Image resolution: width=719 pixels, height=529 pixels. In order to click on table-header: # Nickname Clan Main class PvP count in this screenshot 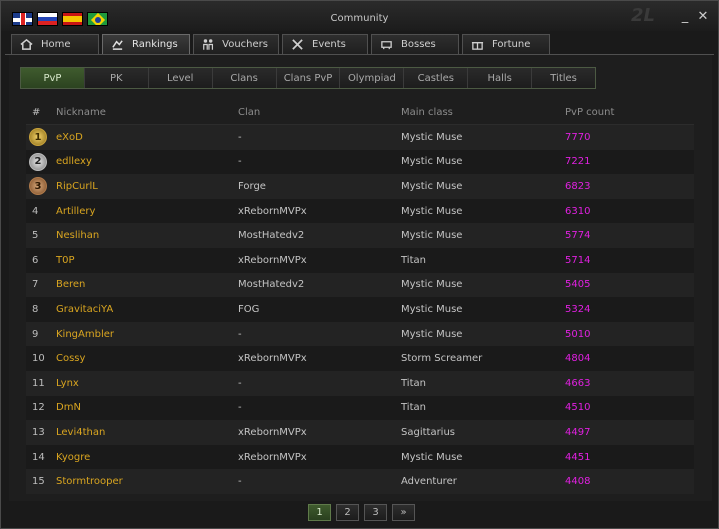, I will do `click(360, 113)`.